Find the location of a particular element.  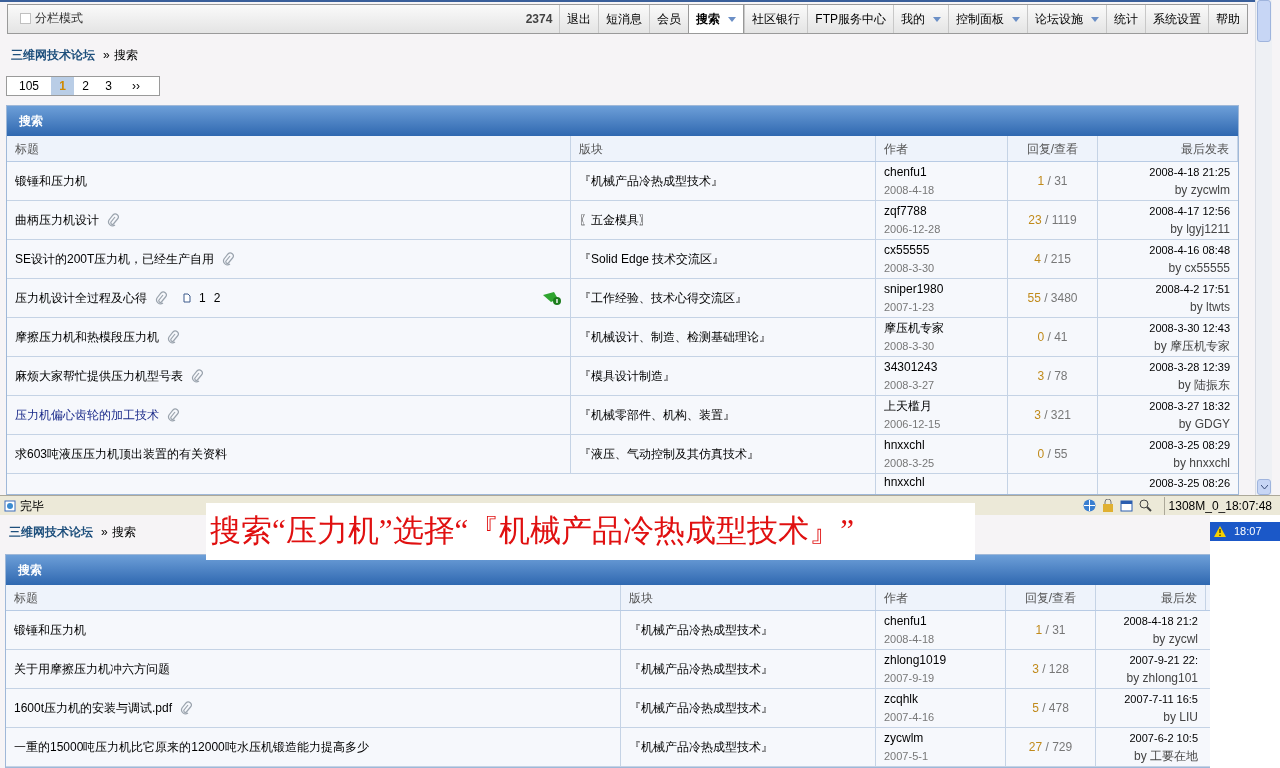

topic-link: 麻烦大家帮忙提供压力机型号表 is located at coordinates (99, 376).